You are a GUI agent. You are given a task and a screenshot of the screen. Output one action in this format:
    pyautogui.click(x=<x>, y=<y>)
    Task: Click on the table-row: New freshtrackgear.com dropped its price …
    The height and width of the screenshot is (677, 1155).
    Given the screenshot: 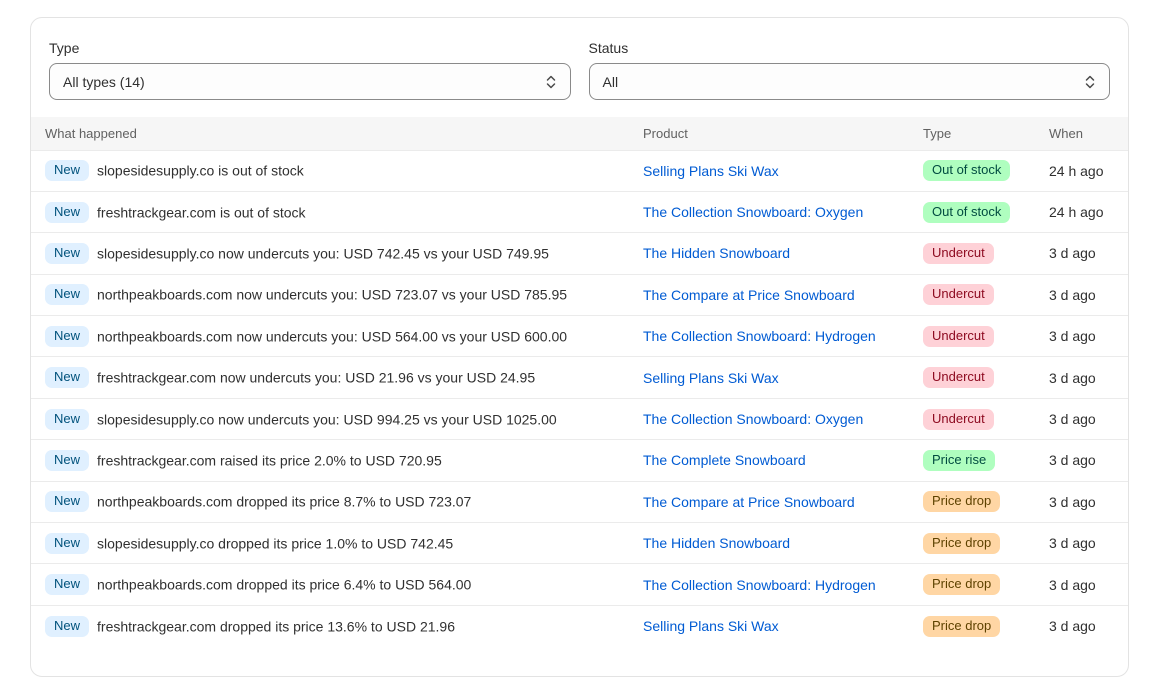 What is the action you would take?
    pyautogui.click(x=579, y=625)
    